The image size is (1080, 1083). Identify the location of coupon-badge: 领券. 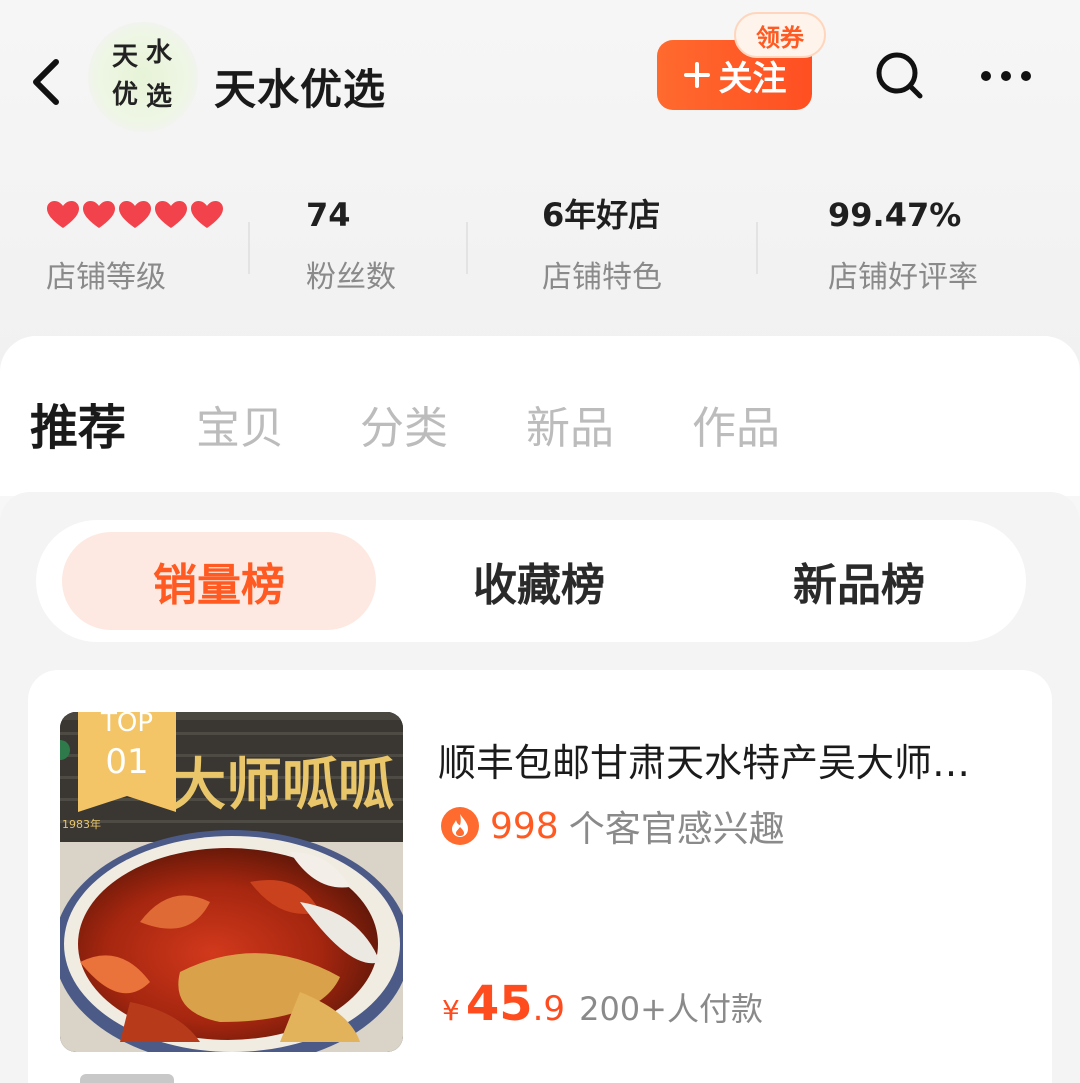
(780, 35).